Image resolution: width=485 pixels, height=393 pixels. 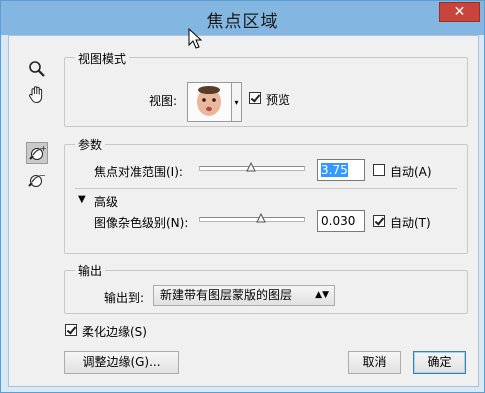 What do you see at coordinates (411, 172) in the screenshot?
I see `auto-a-label: 自动(A)` at bounding box center [411, 172].